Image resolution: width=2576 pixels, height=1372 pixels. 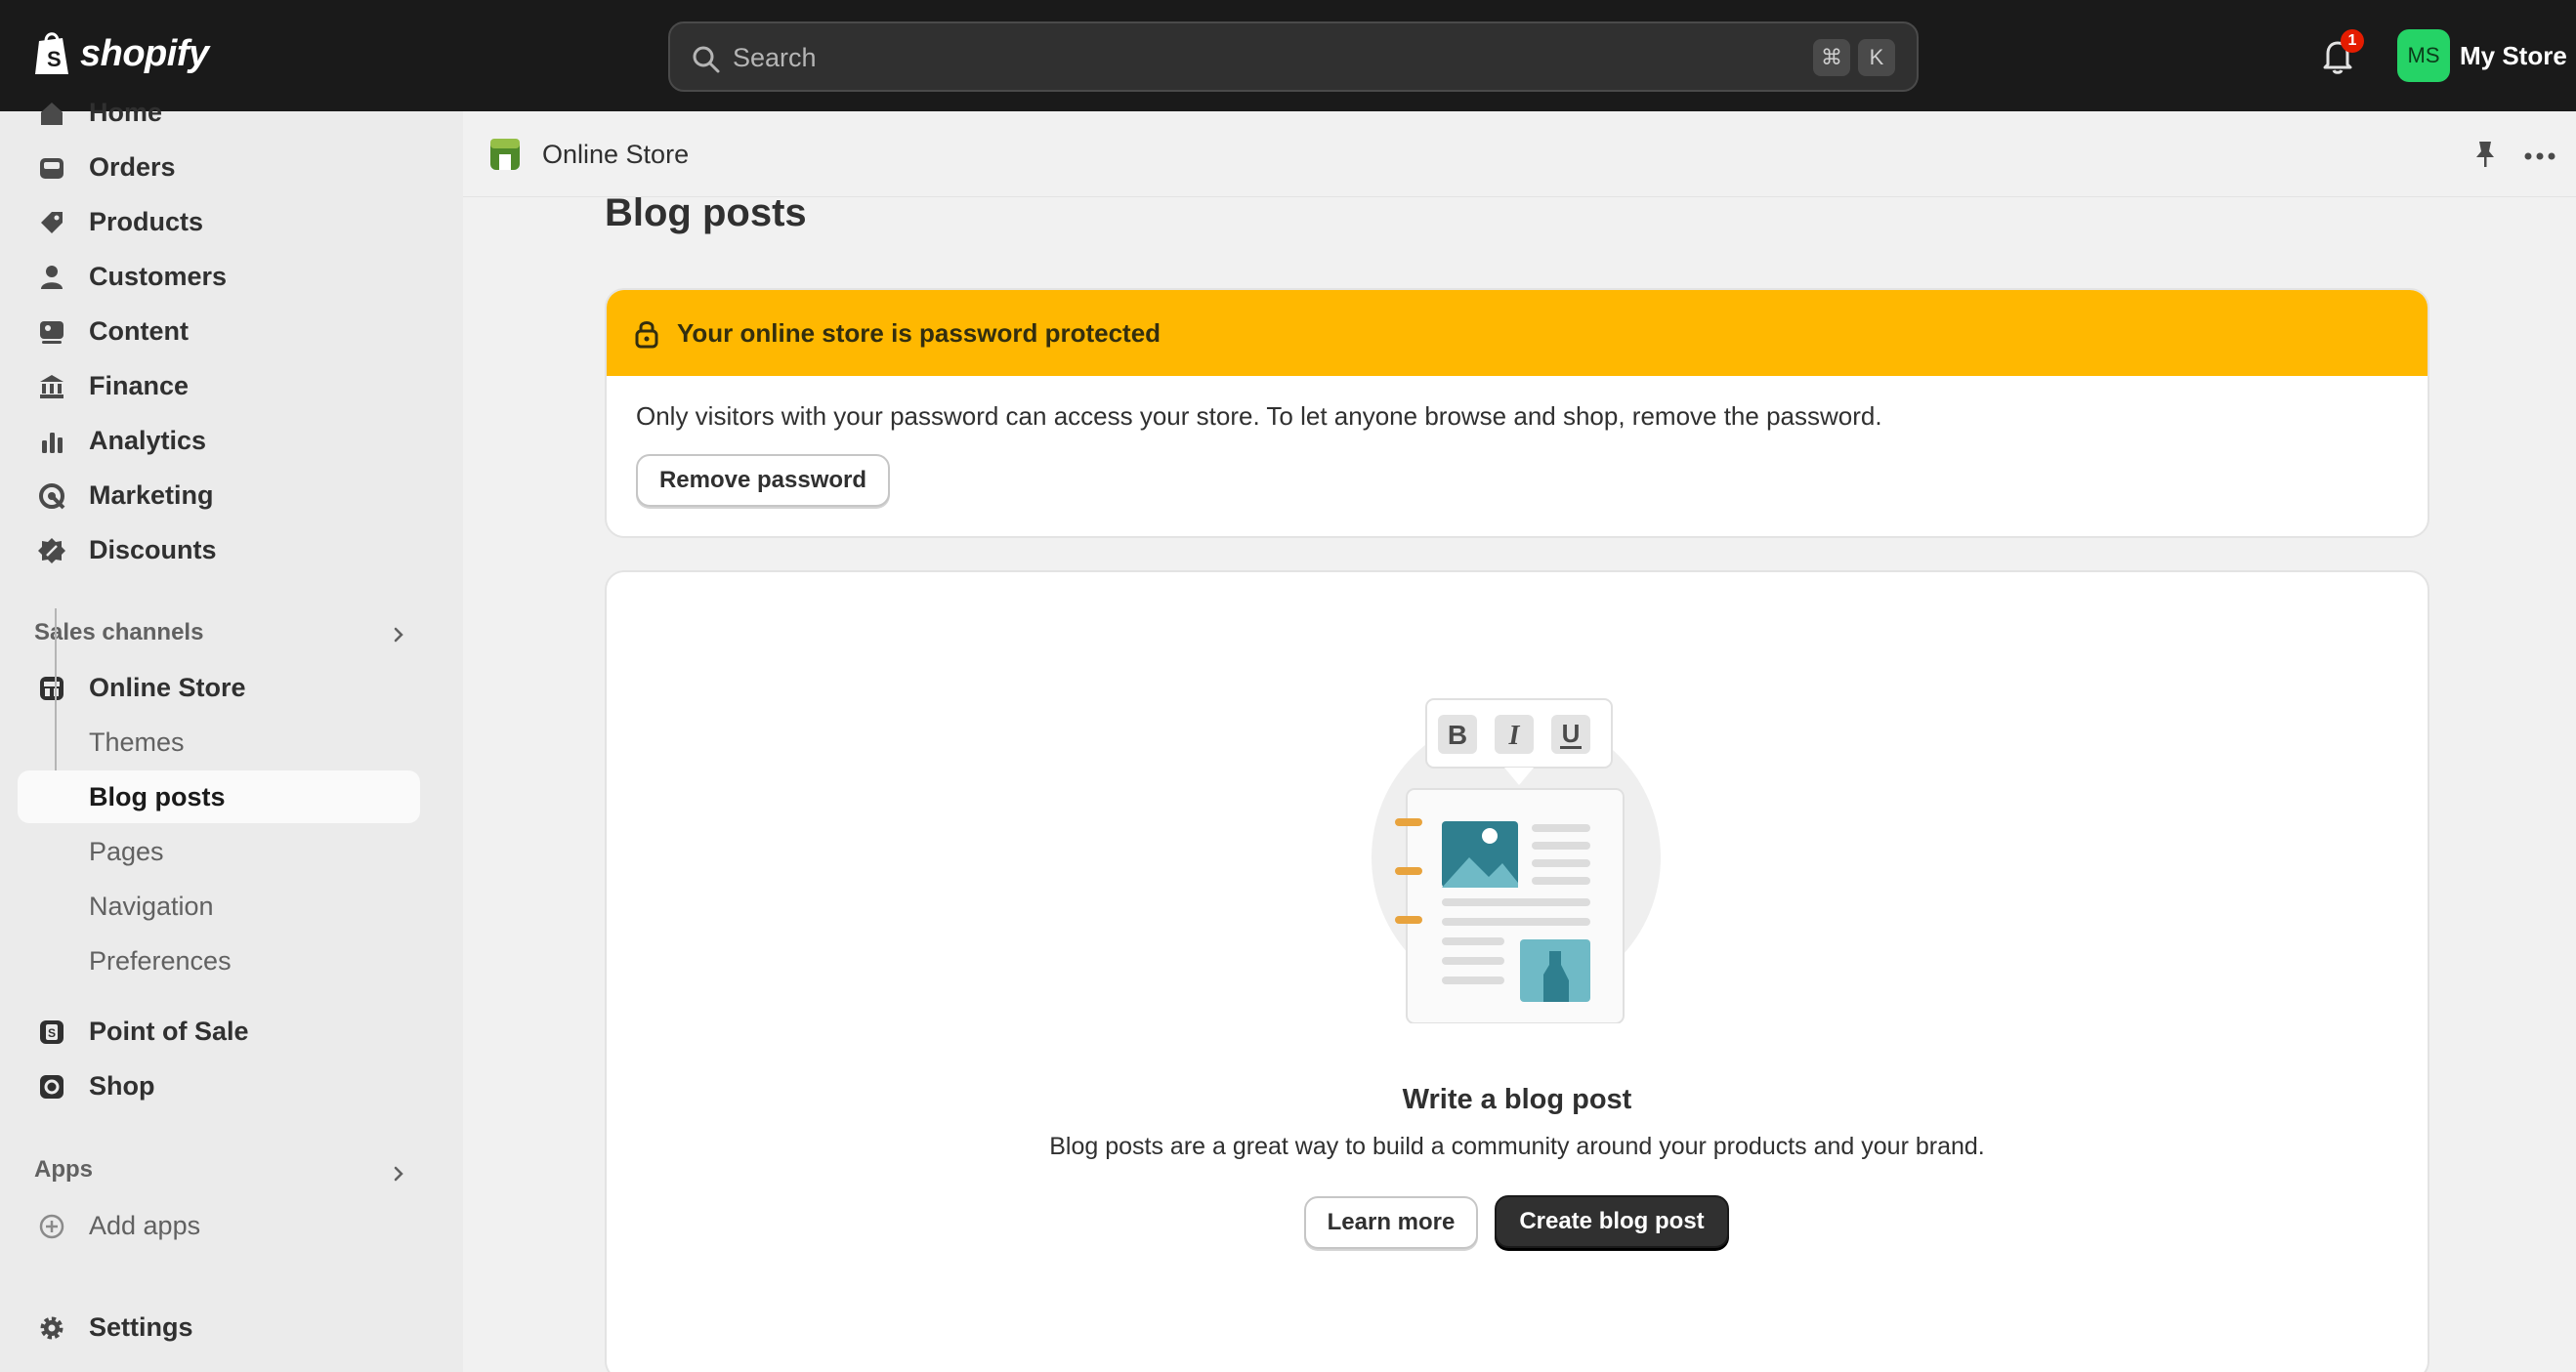 I want to click on sidebar-item-pages: Pages, so click(x=219, y=851).